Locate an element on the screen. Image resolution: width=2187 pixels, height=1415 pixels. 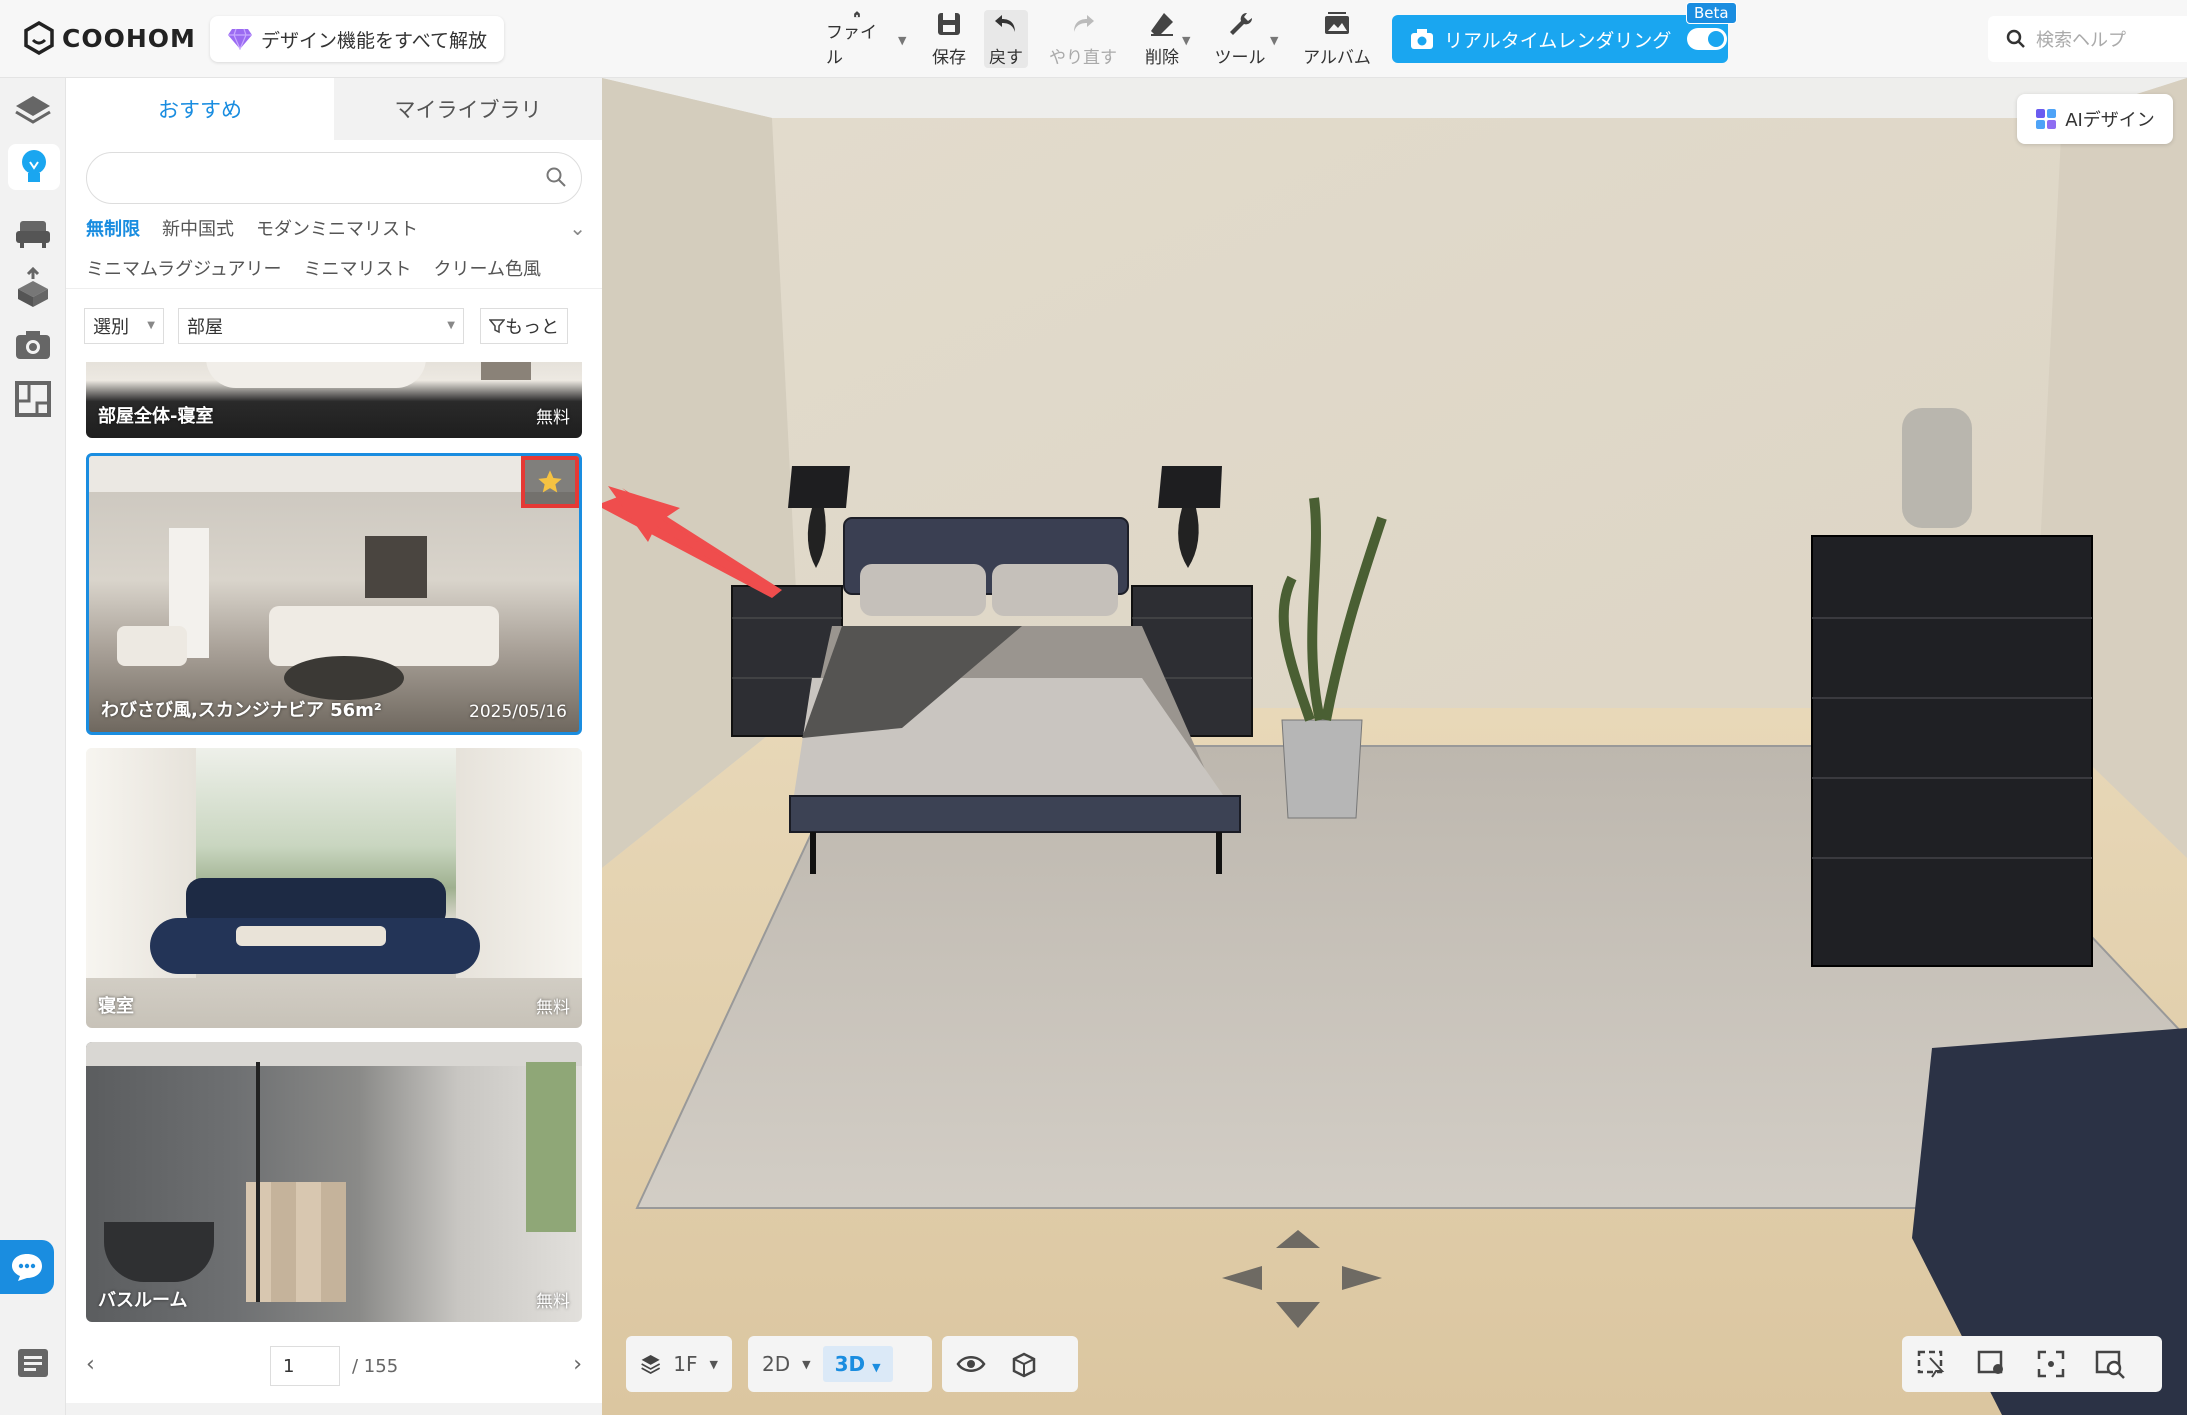
design-search-input is located at coordinates (327, 178).